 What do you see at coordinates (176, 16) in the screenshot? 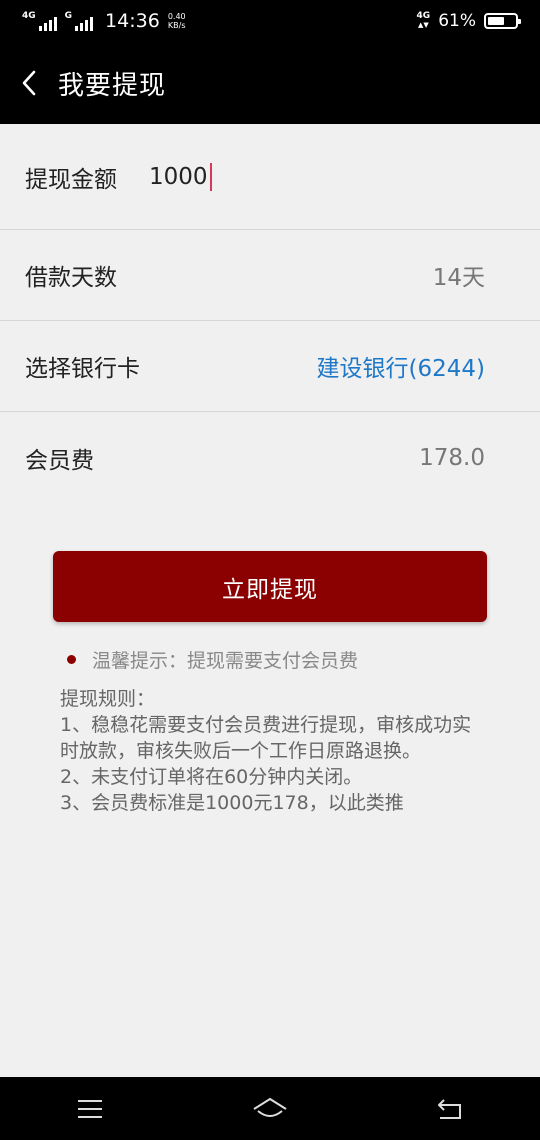
I see `speed-value: 0.40` at bounding box center [176, 16].